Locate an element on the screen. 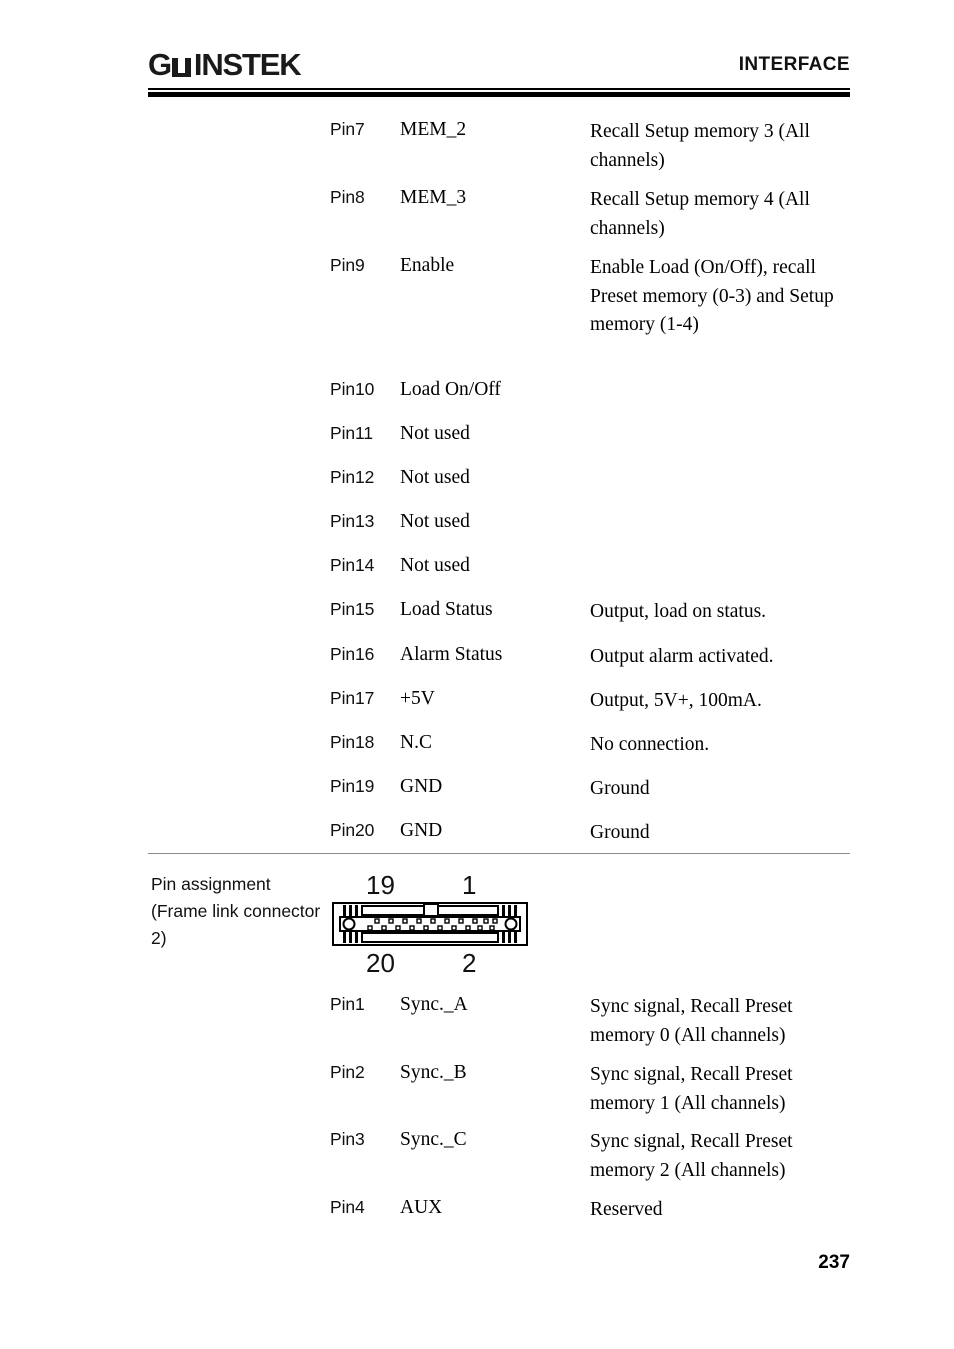 This screenshot has width=954, height=1349. header-section-title: INTERFACE is located at coordinates (794, 64).